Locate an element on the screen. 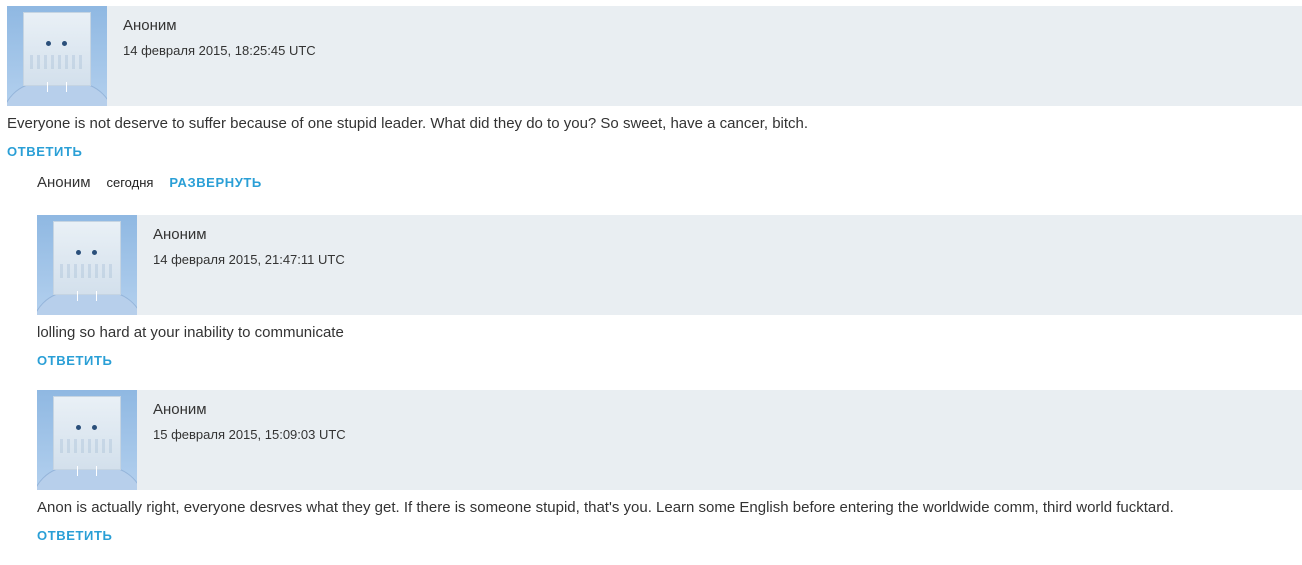  comment-timestamp: 14 февраля 2015, 21:47:11 UTC is located at coordinates (249, 259).